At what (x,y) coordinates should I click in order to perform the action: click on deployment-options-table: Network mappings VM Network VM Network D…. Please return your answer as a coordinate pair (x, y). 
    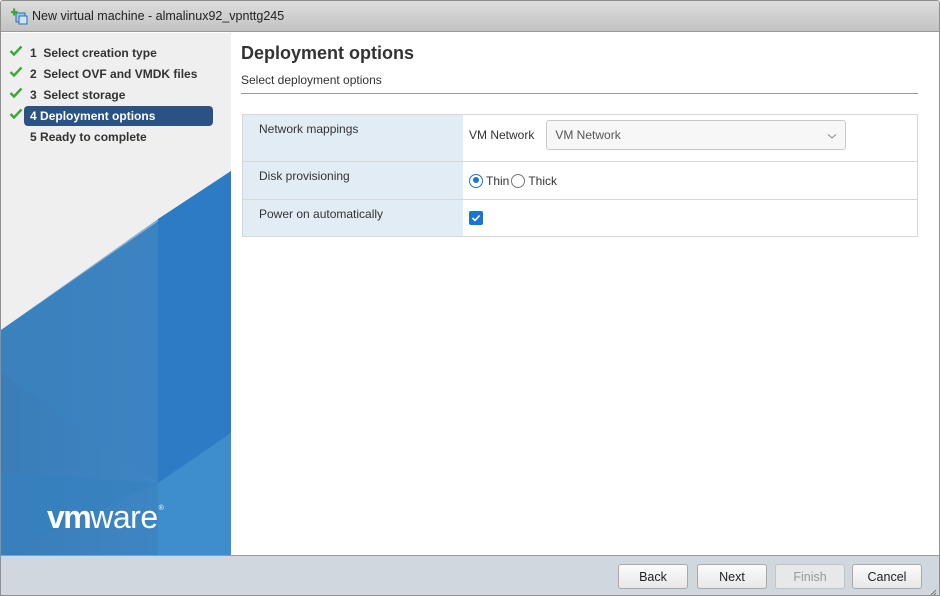
    Looking at the image, I should click on (580, 175).